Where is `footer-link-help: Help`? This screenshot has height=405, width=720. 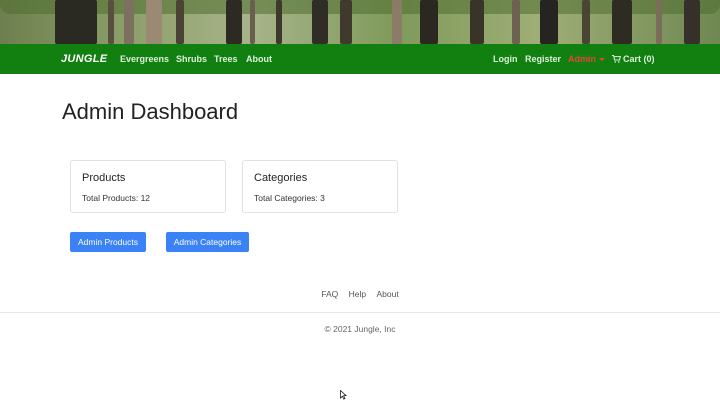
footer-link-help: Help is located at coordinates (357, 294).